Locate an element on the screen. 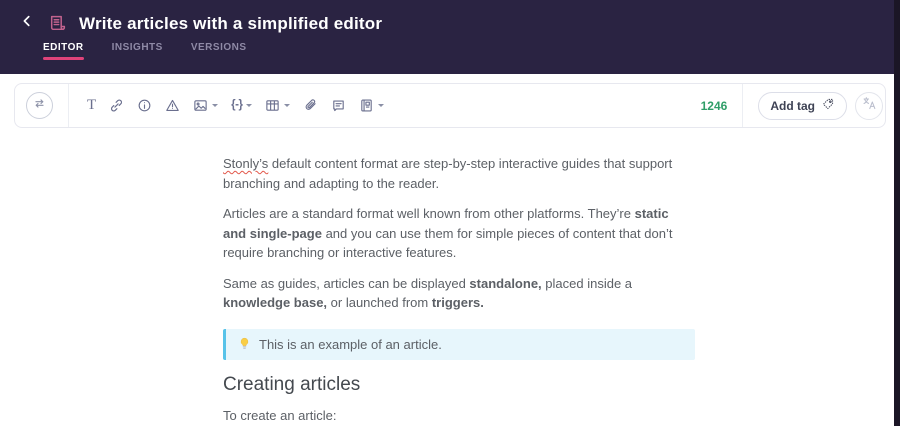  warning-icon is located at coordinates (172, 105).